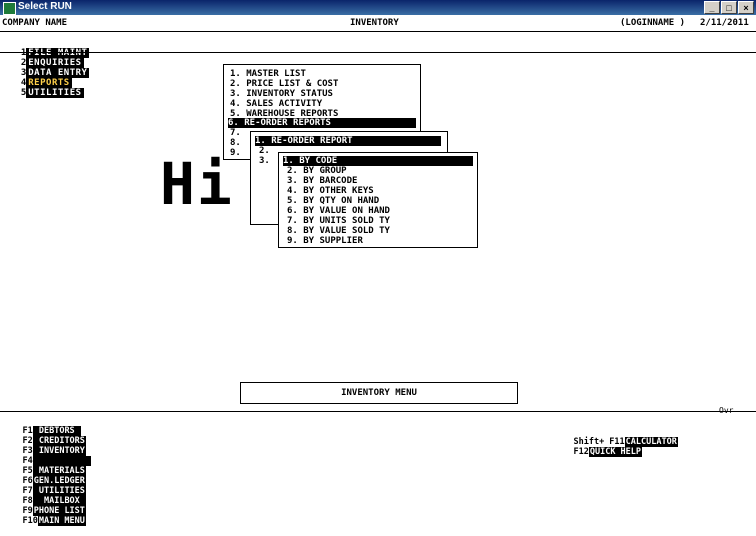 The height and width of the screenshot is (536, 756). I want to click on minimize-button: _, so click(712, 7).